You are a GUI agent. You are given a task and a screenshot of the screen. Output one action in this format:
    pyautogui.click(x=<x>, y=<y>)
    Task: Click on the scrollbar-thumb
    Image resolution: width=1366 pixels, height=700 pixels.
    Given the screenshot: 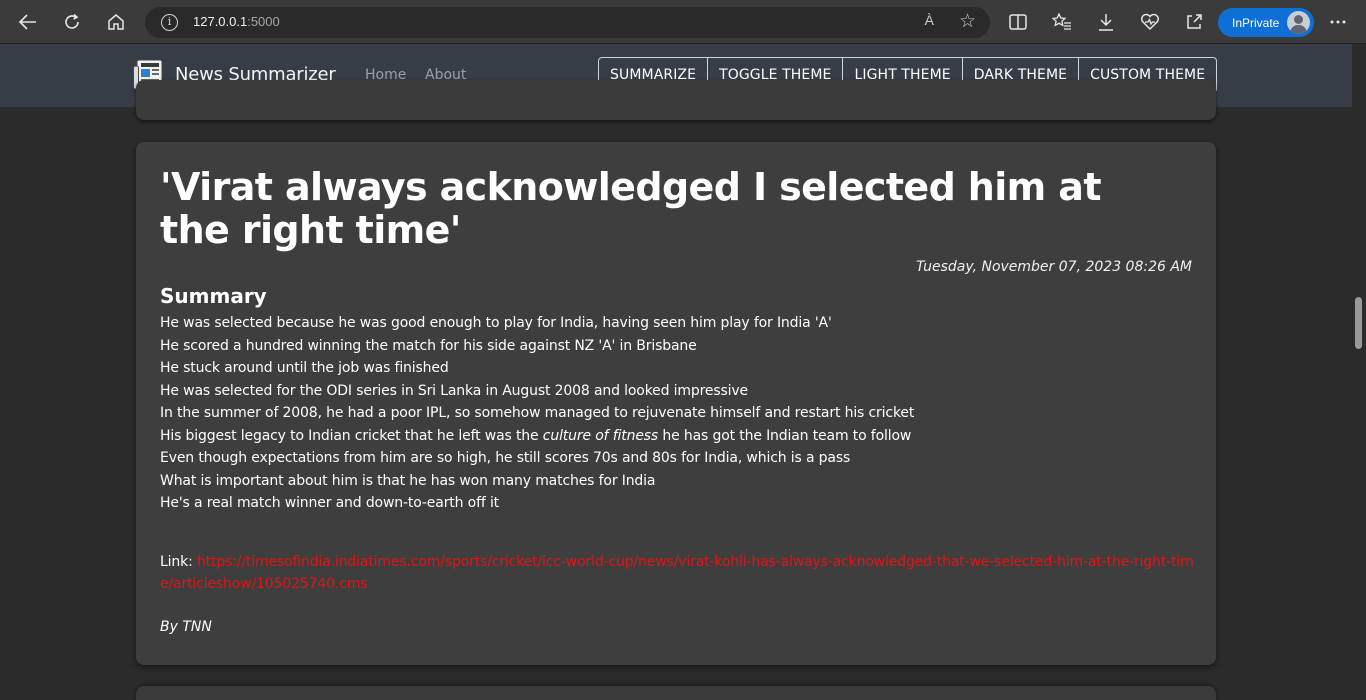 What is the action you would take?
    pyautogui.click(x=1358, y=323)
    